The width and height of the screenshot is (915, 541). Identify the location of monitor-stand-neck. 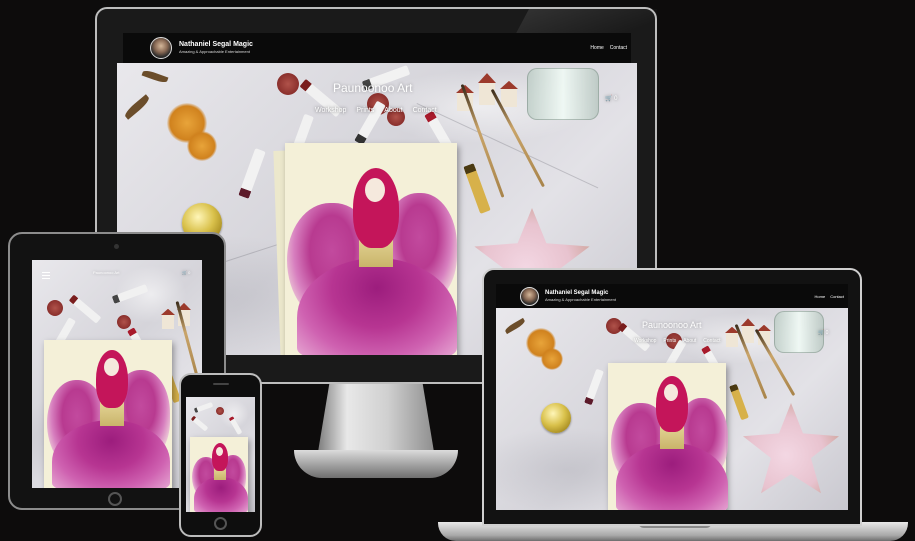
(376, 417).